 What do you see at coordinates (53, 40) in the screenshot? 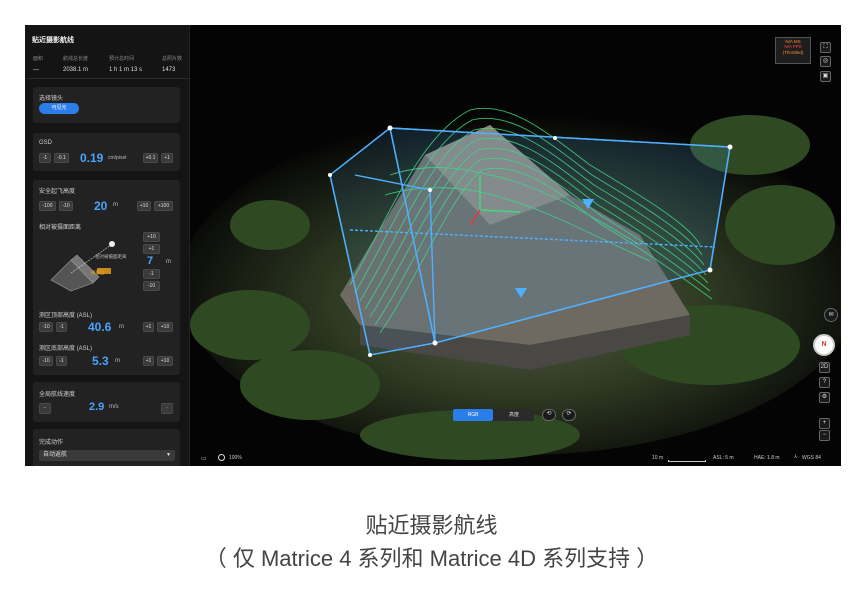
I see `panel-title: 贴近摄影航线` at bounding box center [53, 40].